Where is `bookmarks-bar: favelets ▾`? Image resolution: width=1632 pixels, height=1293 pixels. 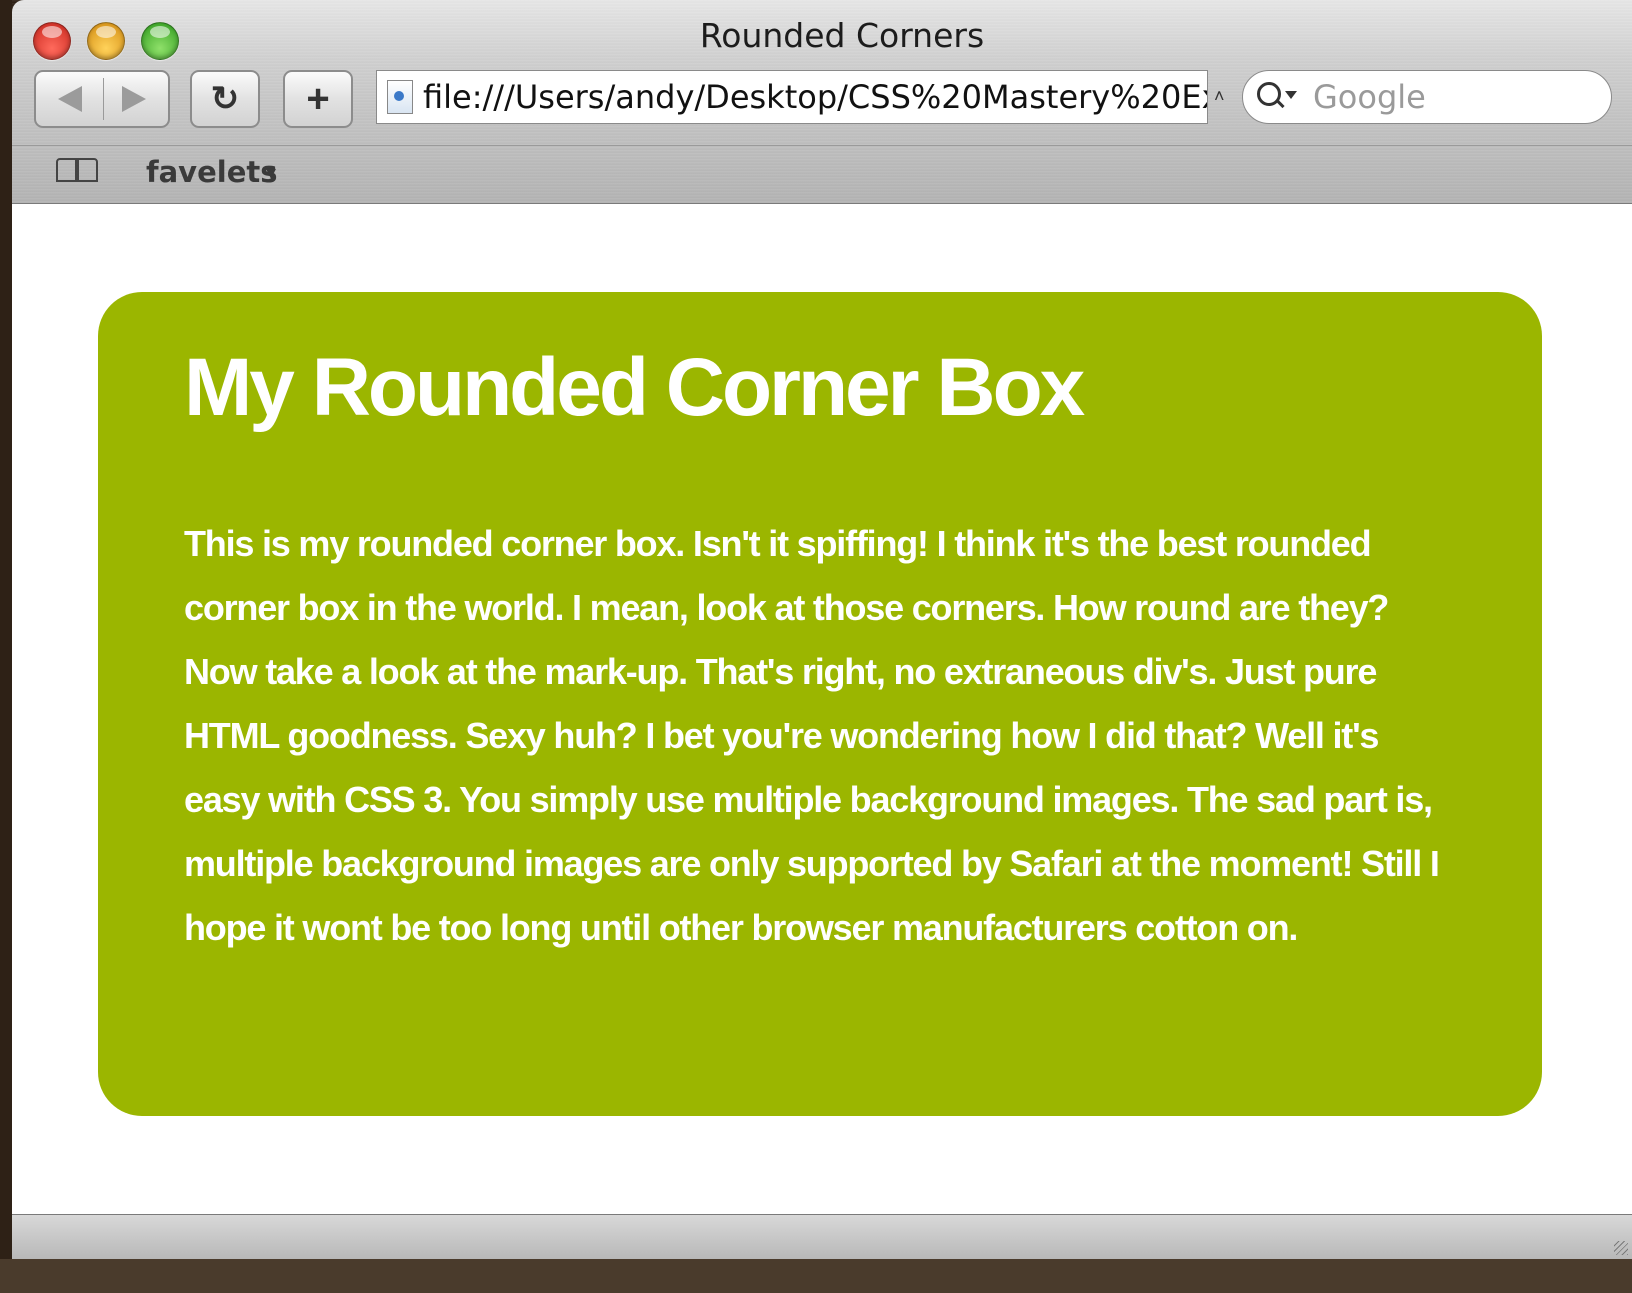
bookmarks-bar: favelets ▾ is located at coordinates (822, 173).